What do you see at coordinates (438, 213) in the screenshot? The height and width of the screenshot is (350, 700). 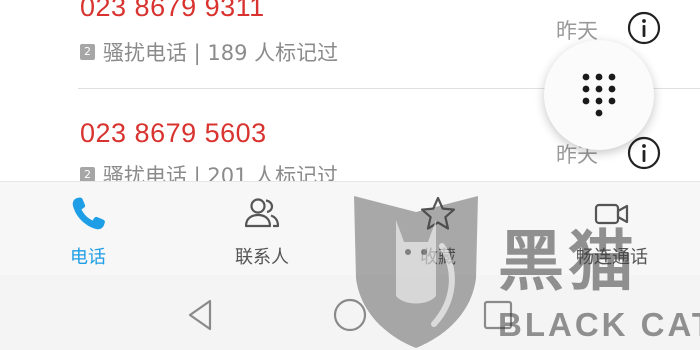 I see `star-icon` at bounding box center [438, 213].